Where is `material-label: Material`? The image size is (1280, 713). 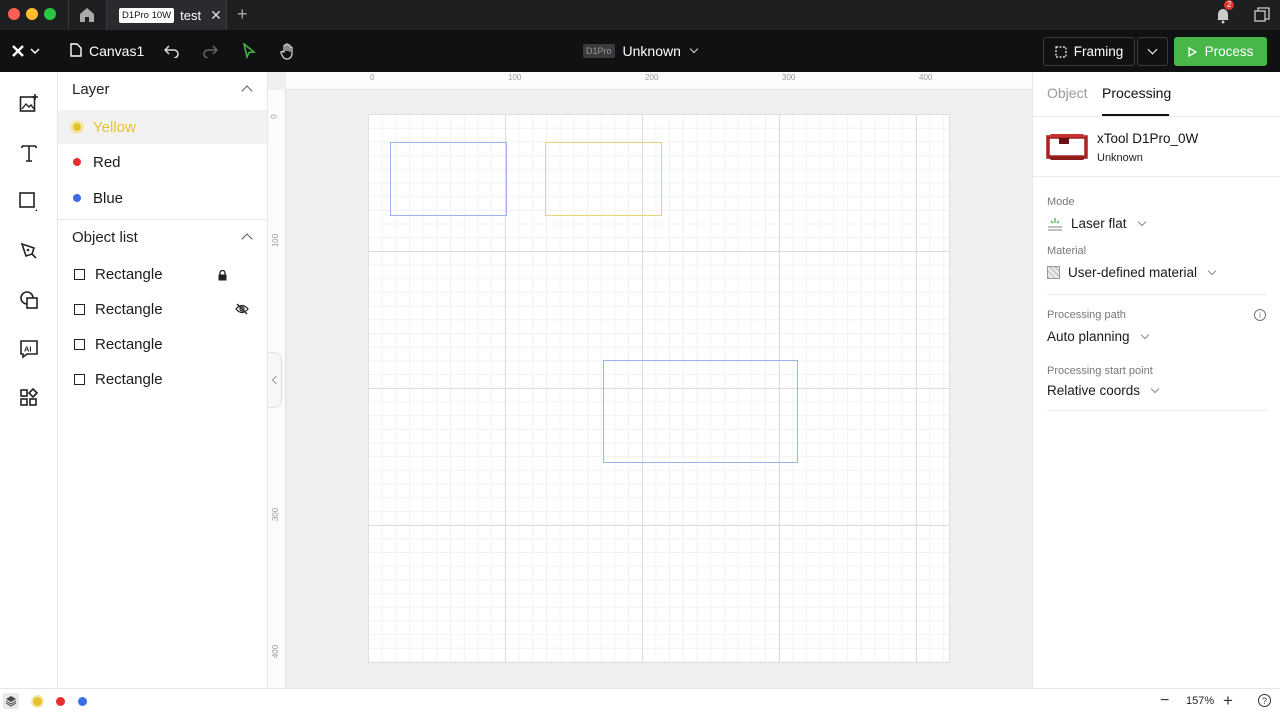
material-label: Material is located at coordinates (1067, 251).